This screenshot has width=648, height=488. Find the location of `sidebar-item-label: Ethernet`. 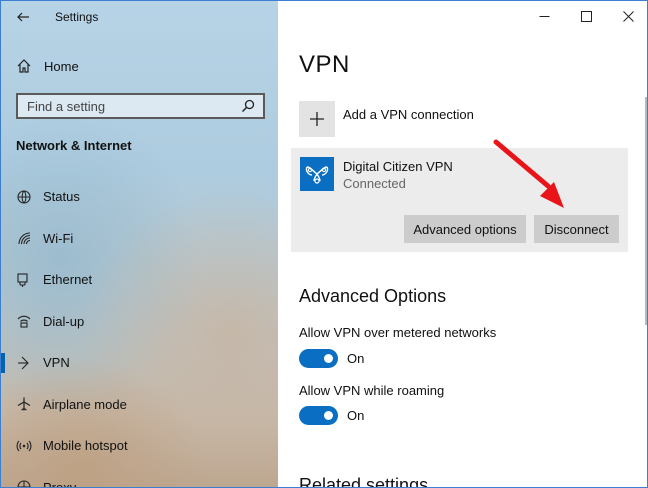

sidebar-item-label: Ethernet is located at coordinates (68, 280).